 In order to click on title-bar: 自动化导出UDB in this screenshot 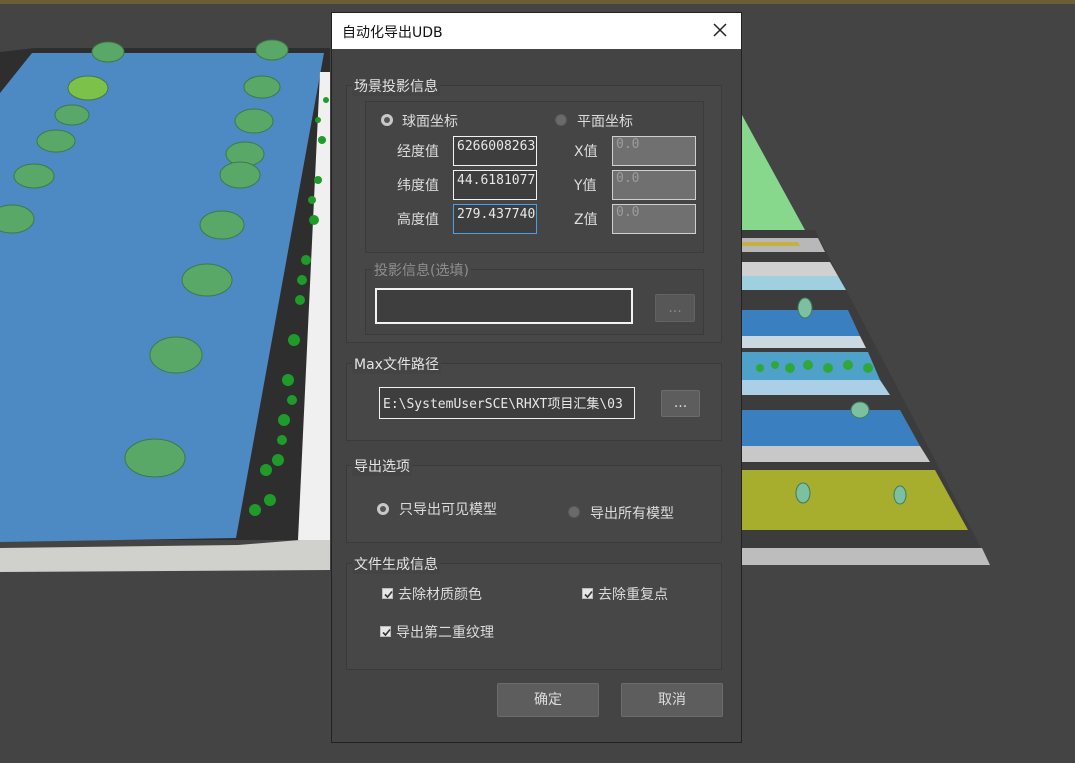, I will do `click(536, 31)`.